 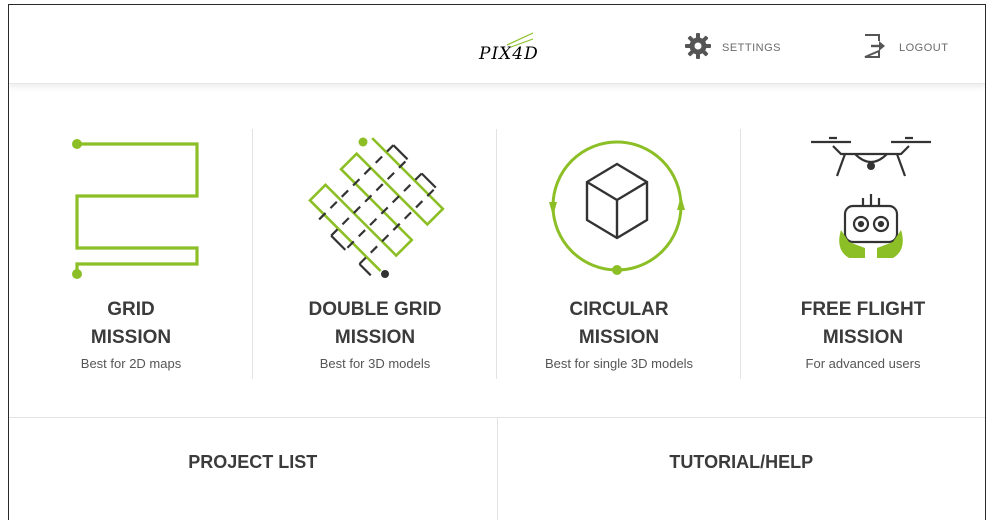 I want to click on circular-path-icon, so click(x=619, y=204).